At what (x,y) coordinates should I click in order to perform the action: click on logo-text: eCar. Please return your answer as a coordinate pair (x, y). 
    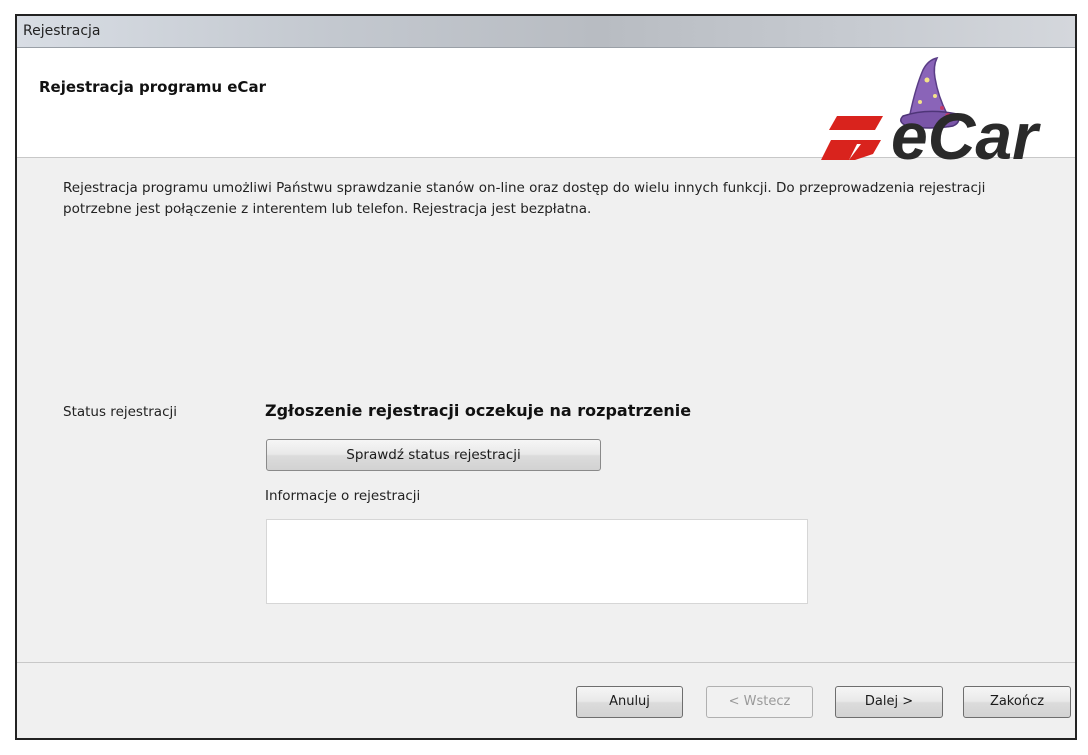
    Looking at the image, I should click on (966, 129).